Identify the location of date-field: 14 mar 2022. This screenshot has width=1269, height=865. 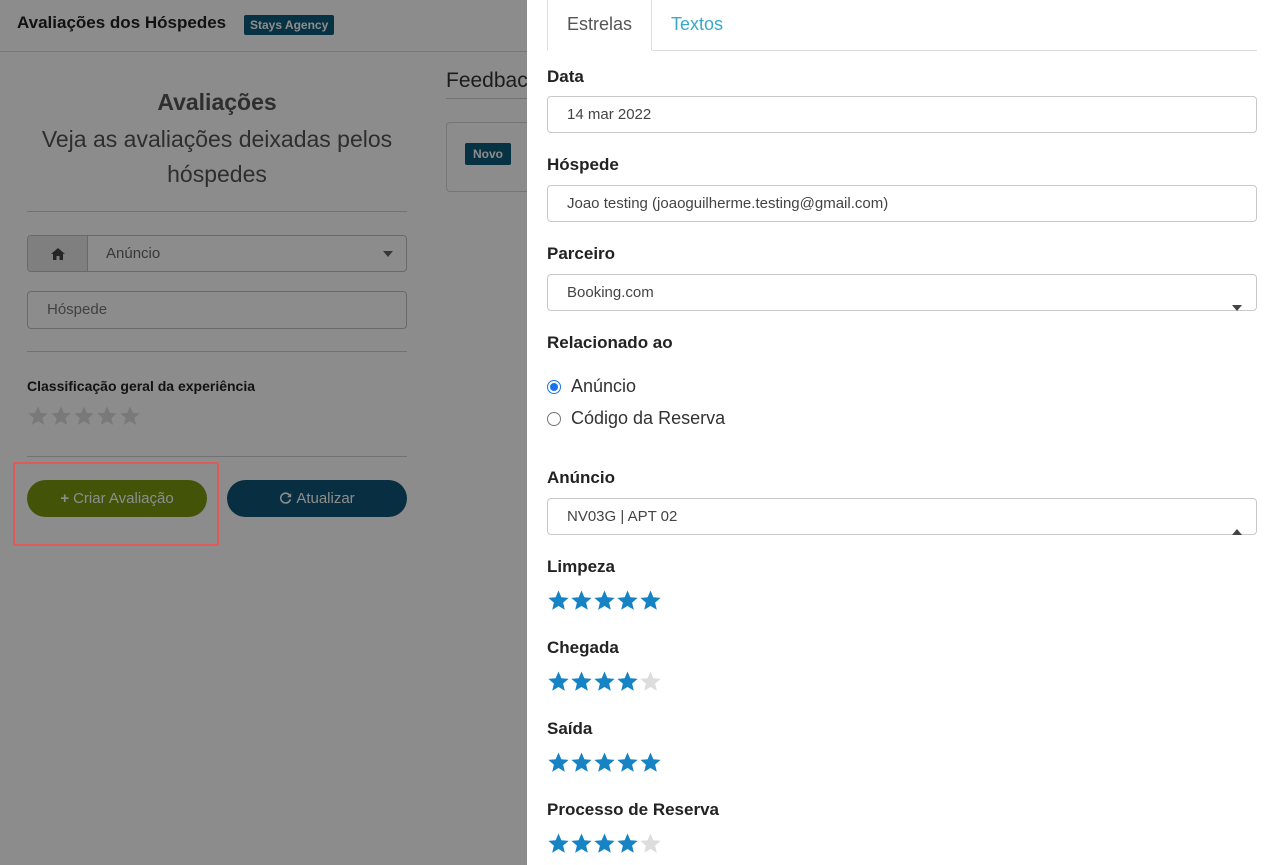
(902, 114).